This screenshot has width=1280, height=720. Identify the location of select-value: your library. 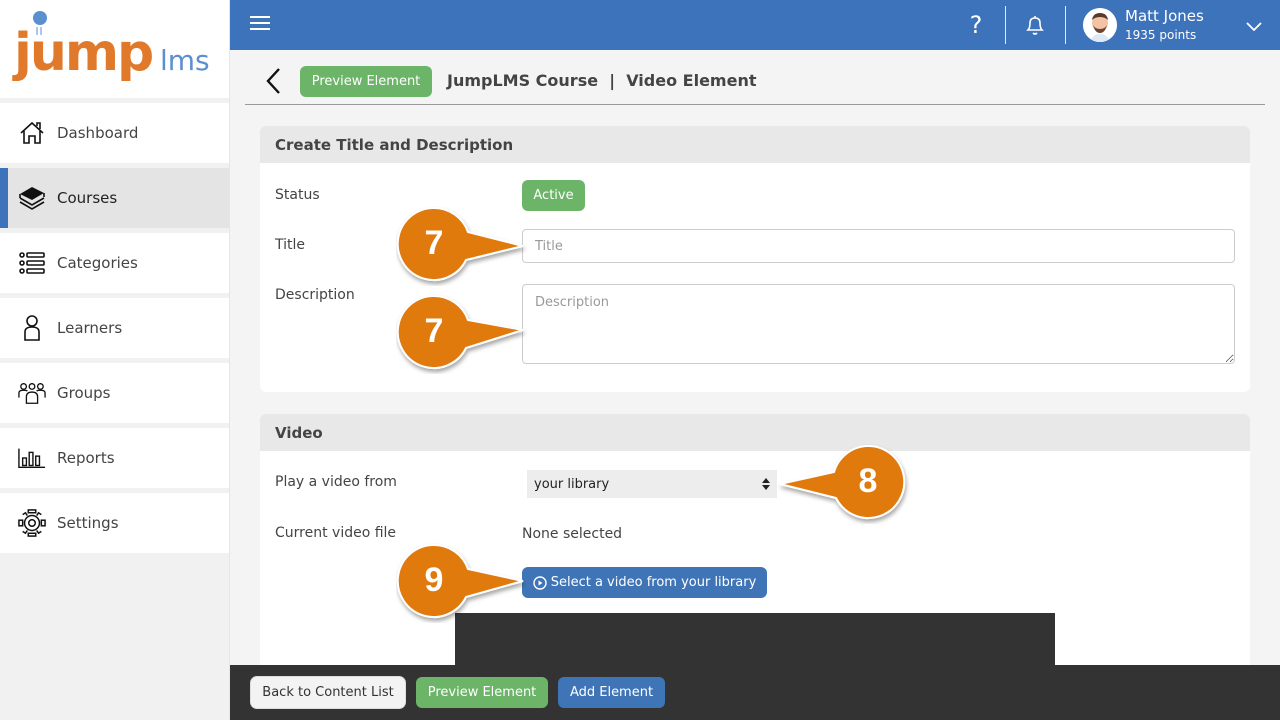
(572, 484).